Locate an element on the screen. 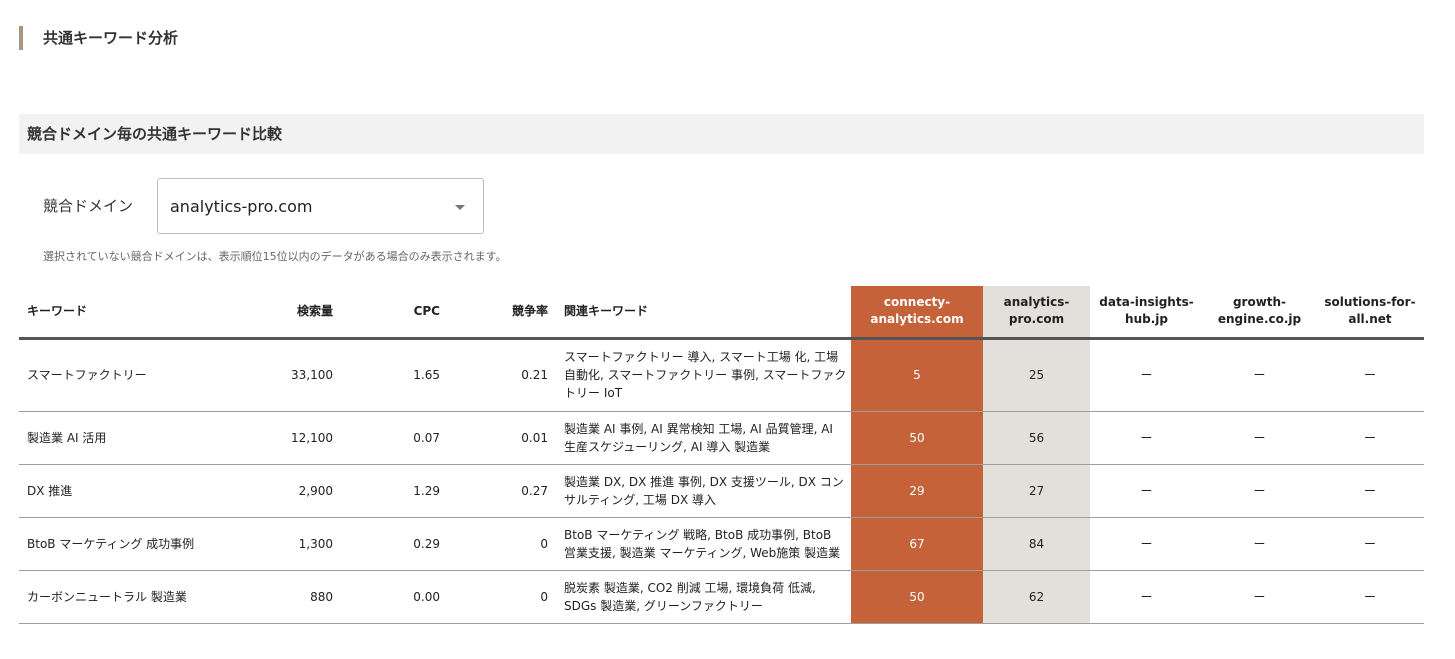  section-title: 共通キーワード分析 is located at coordinates (98, 38).